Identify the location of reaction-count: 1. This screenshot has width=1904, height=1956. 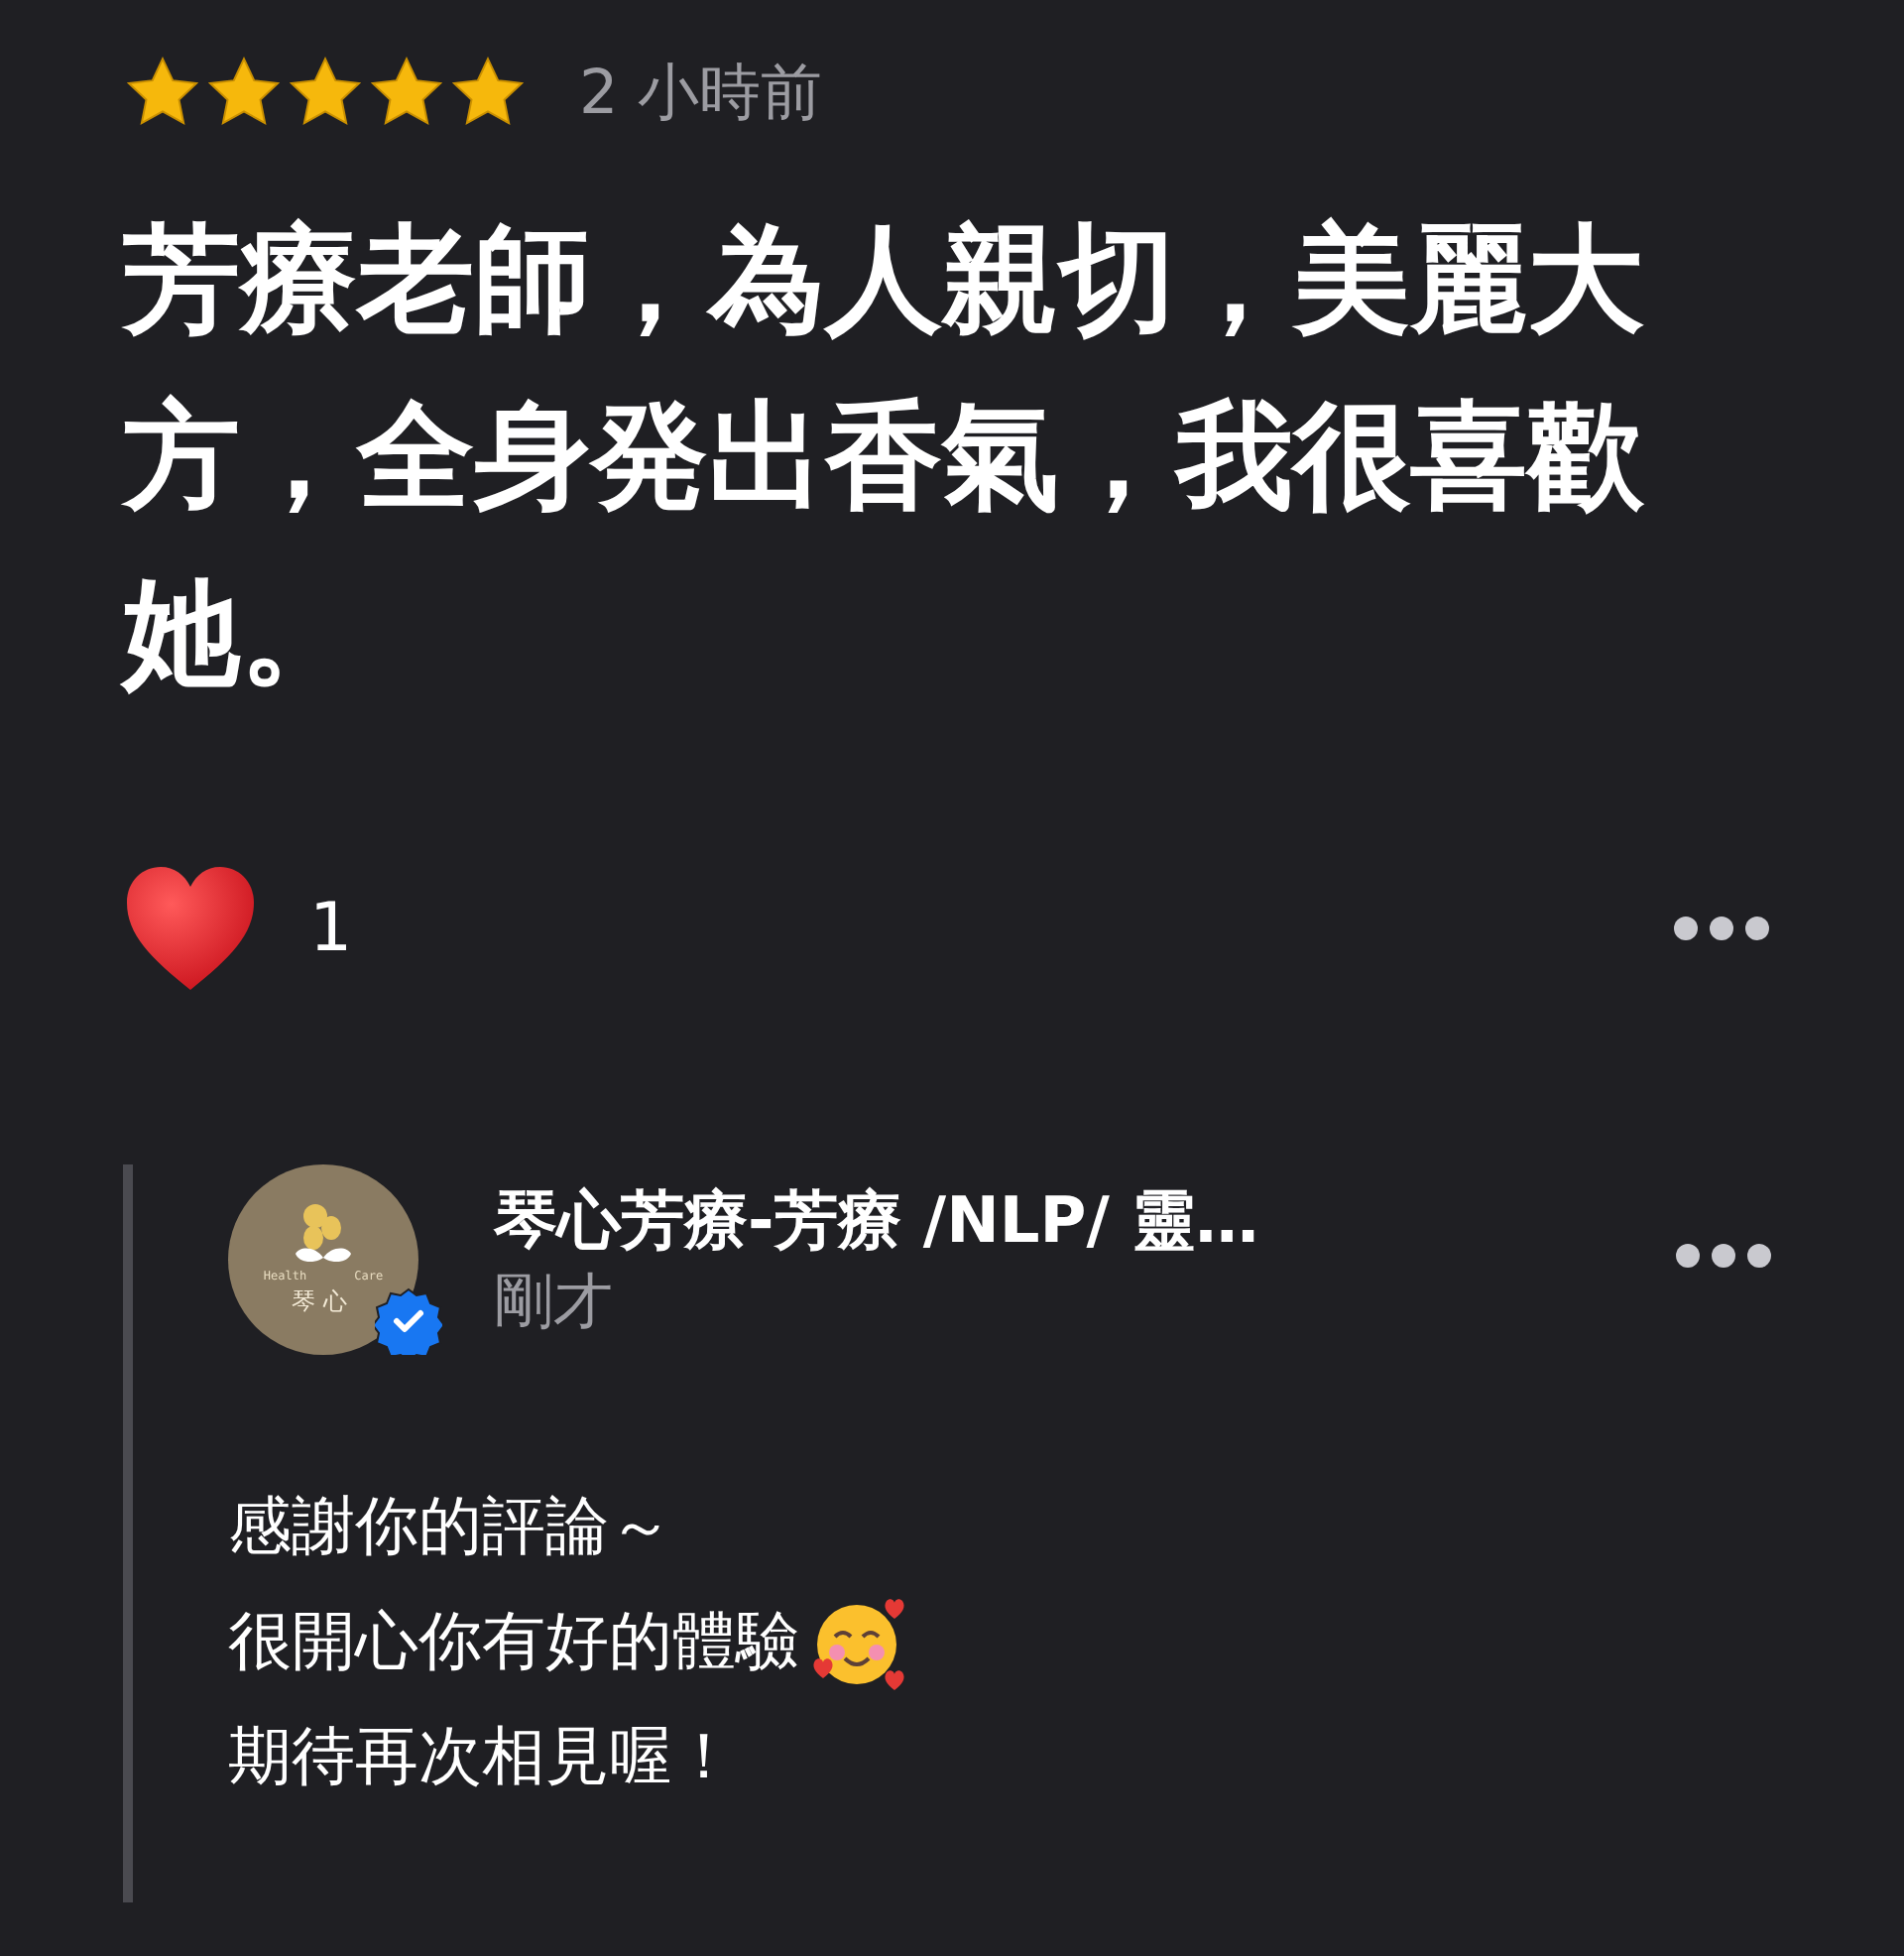
(331, 928).